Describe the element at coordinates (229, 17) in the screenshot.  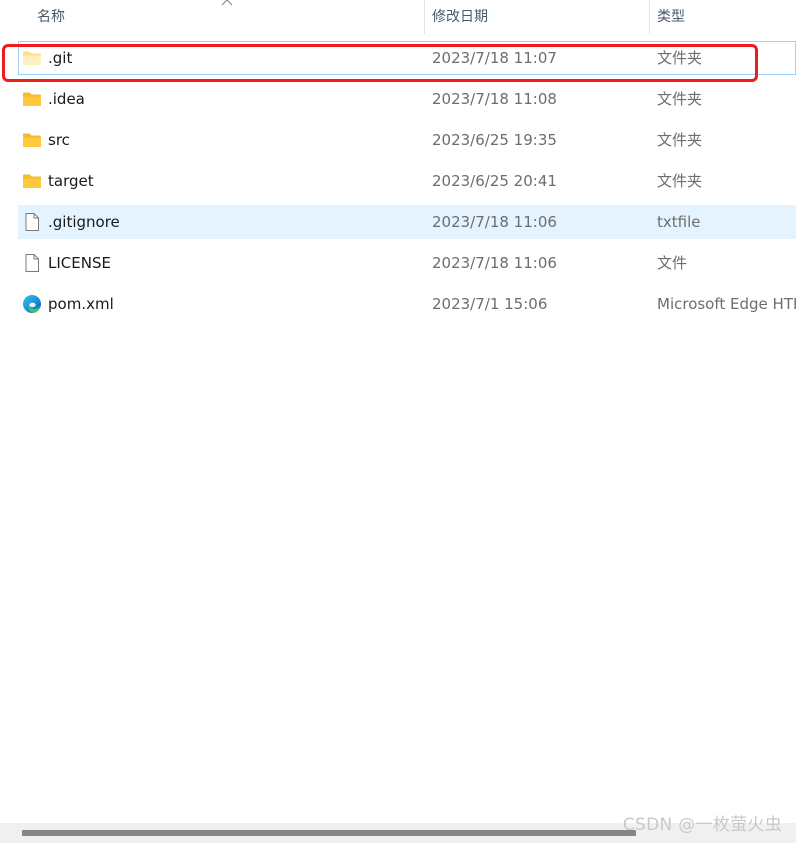
I see `column-header-name: 名称` at that location.